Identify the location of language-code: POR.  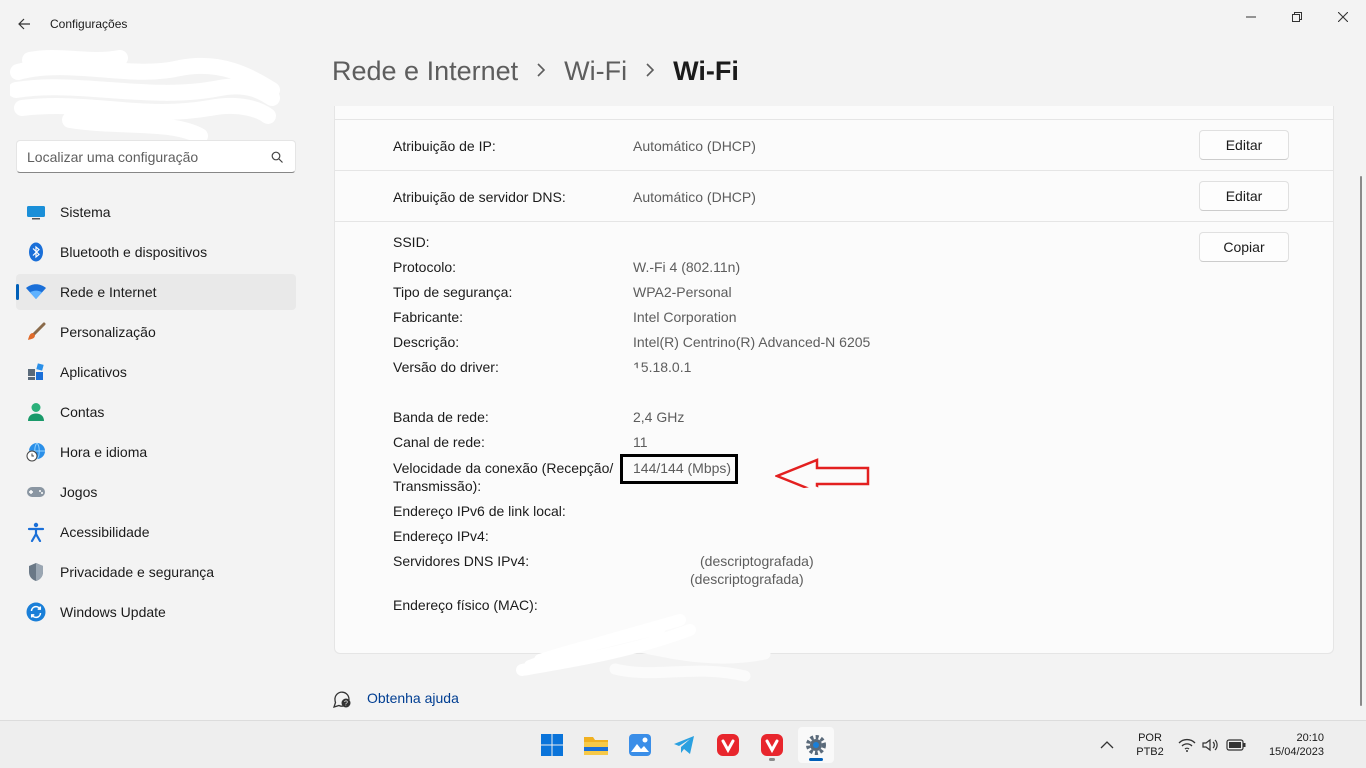
(1150, 738).